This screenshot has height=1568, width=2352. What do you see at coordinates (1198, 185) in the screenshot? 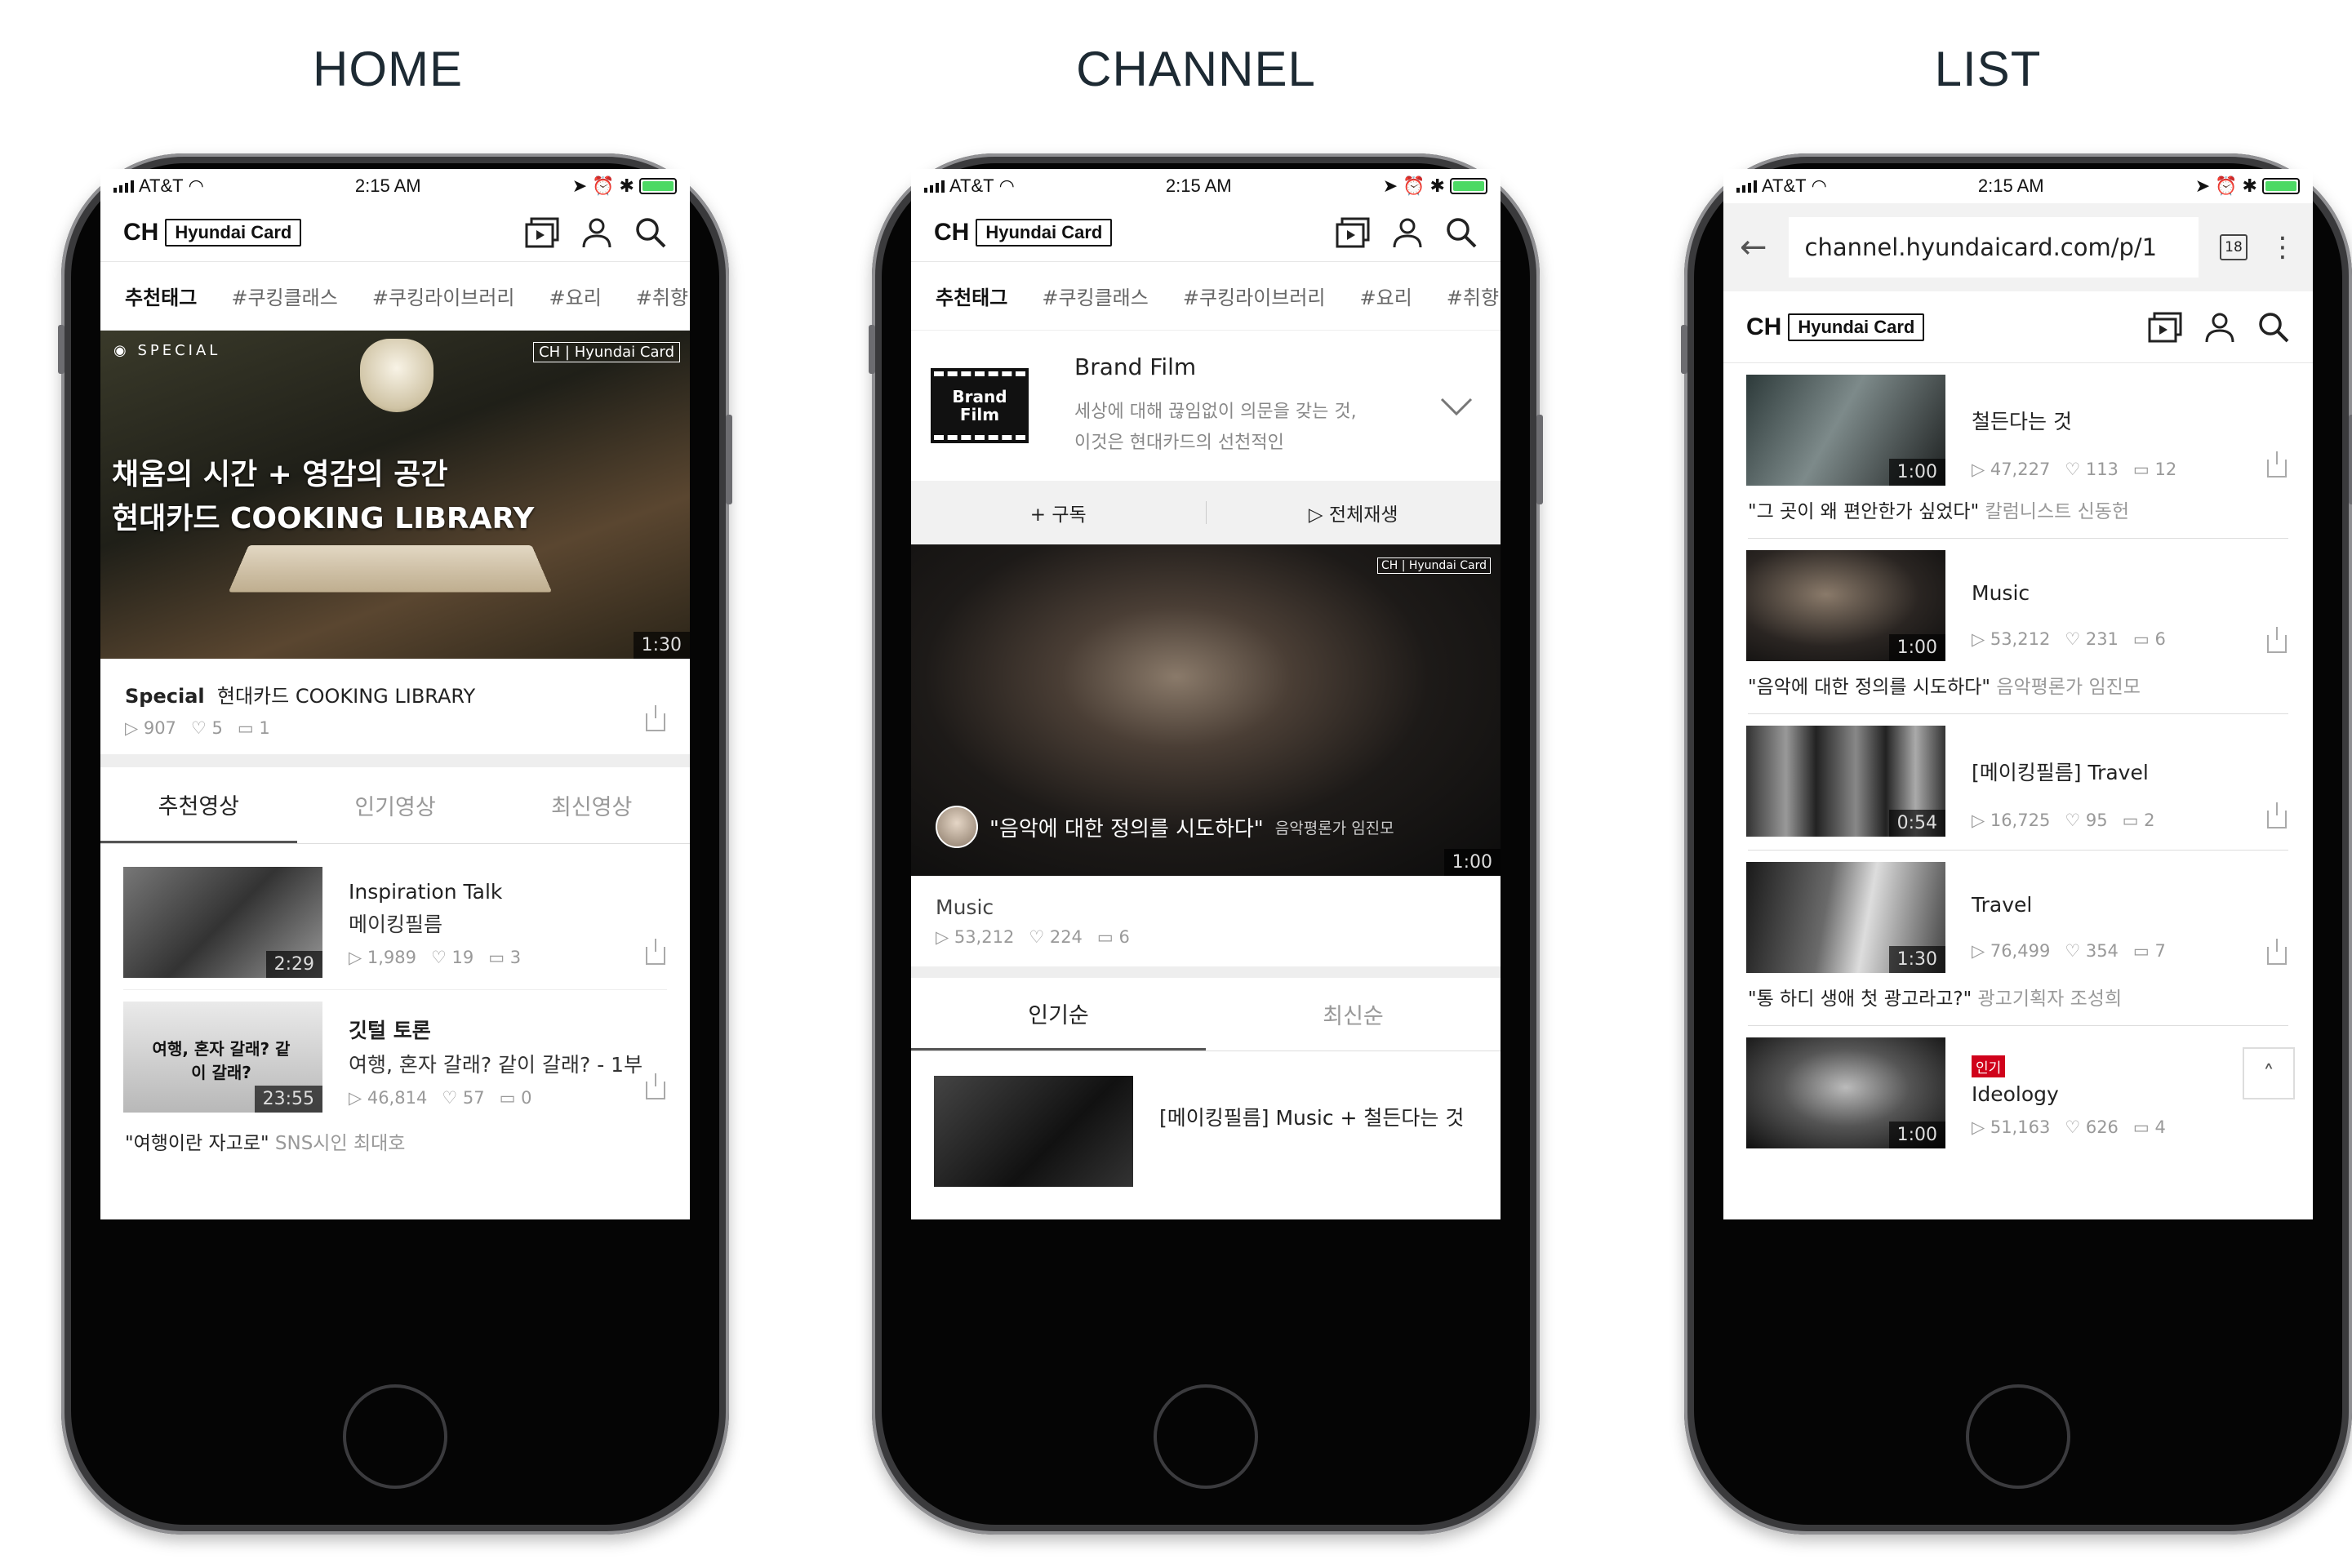
I see `clock: 2:15 AM` at bounding box center [1198, 185].